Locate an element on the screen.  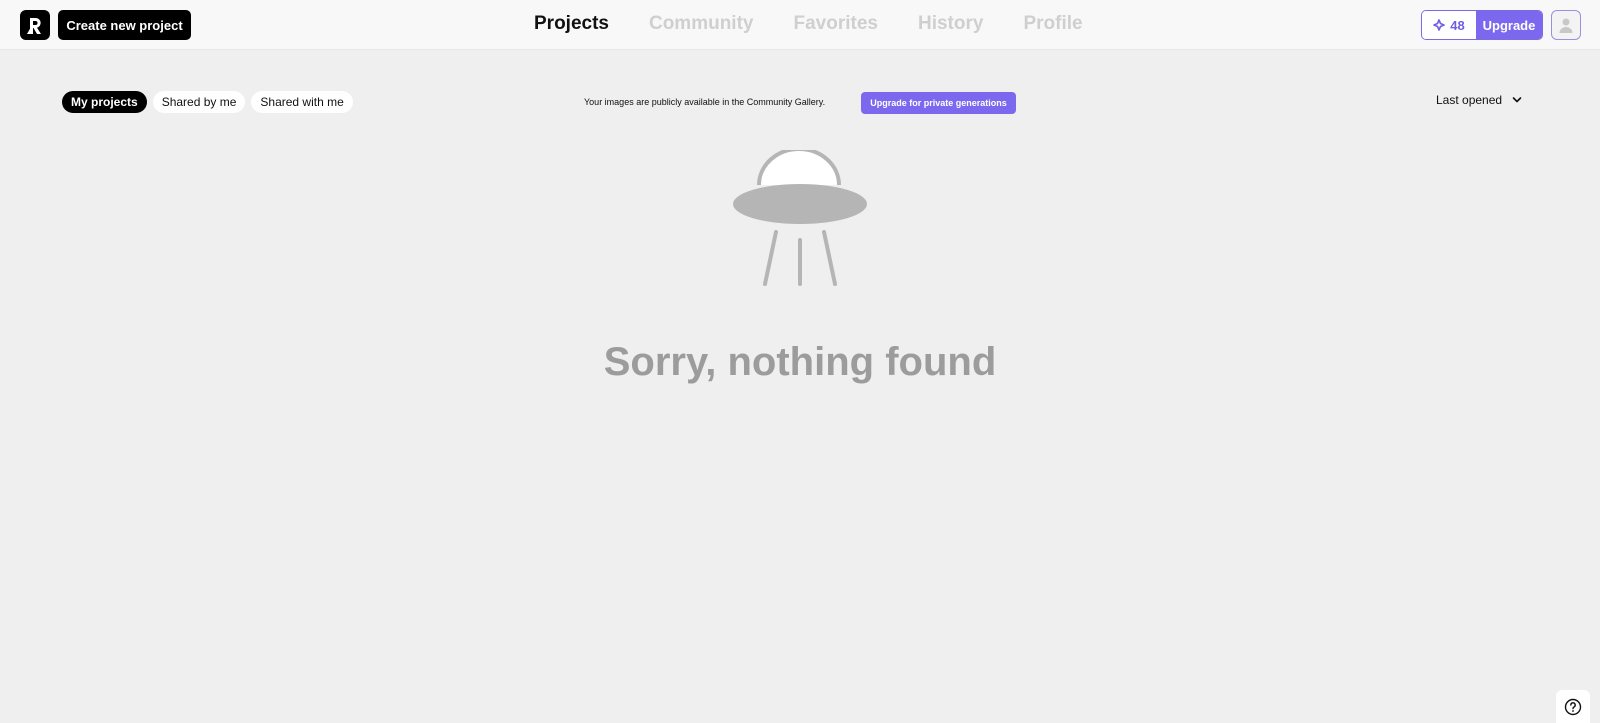
nav-projects: Projects is located at coordinates (571, 24).